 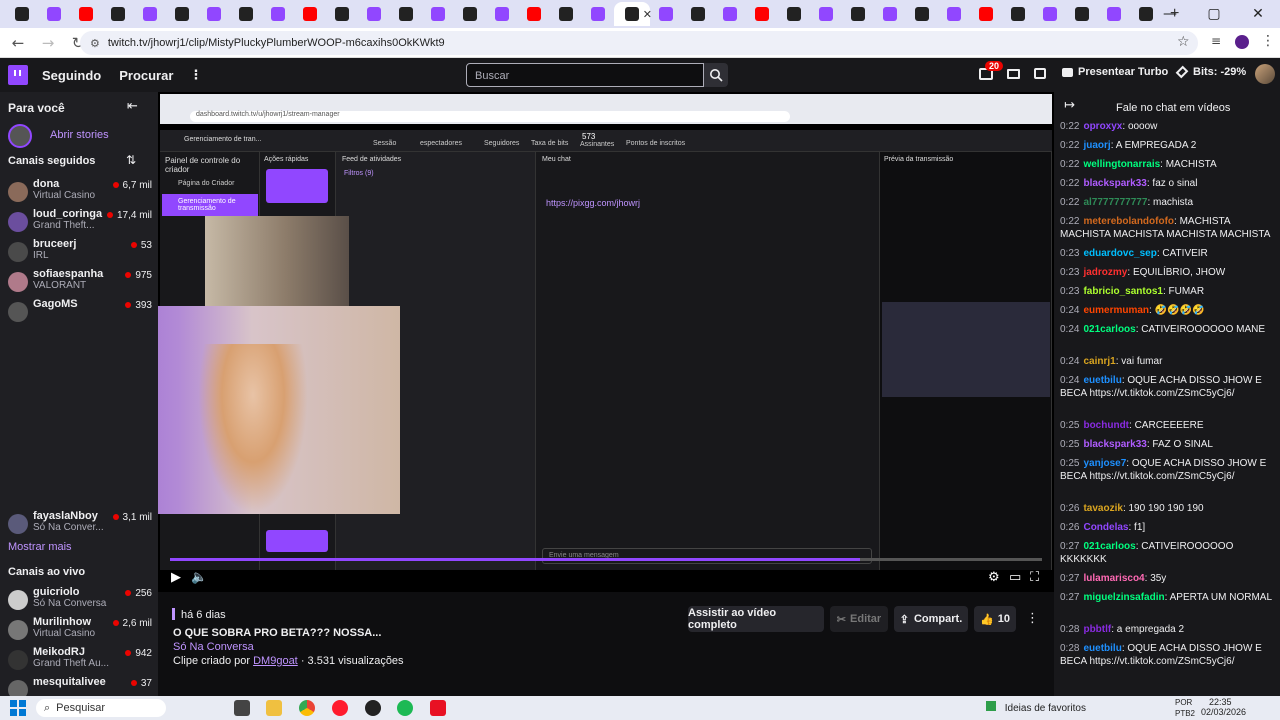 I want to click on chat-username: juaorj, so click(x=1096, y=145).